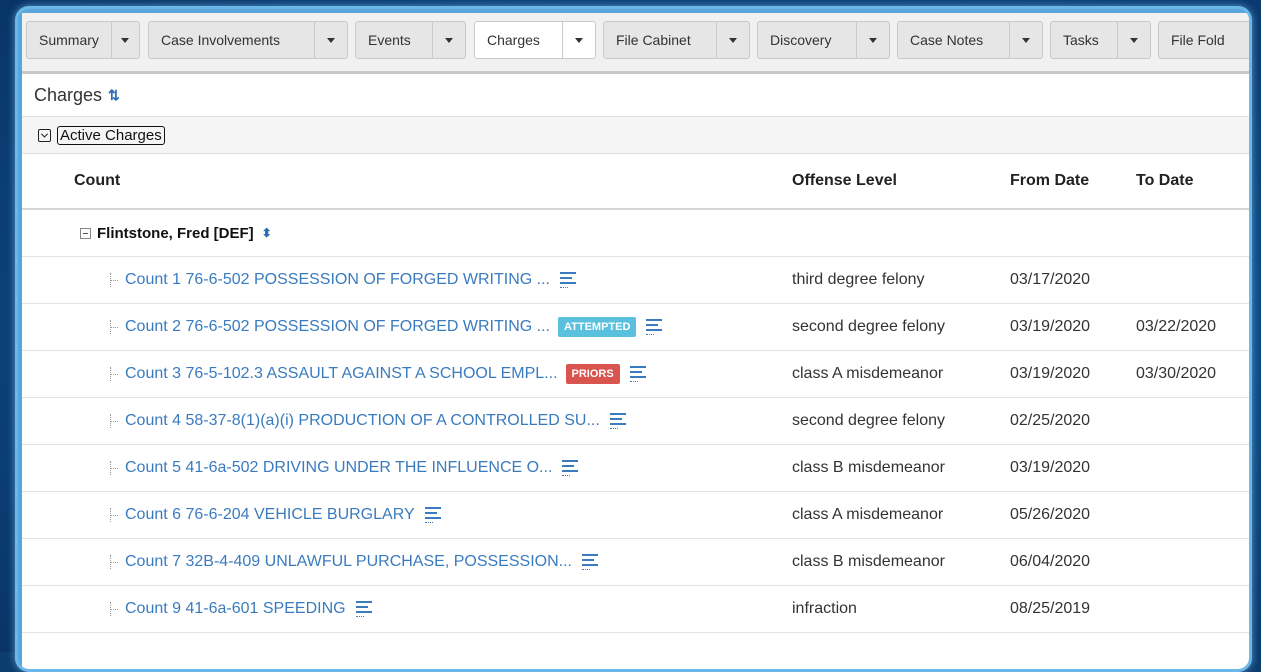 This screenshot has height=672, width=1261. Describe the element at coordinates (221, 40) in the screenshot. I see `tab-label: Case Involvements` at that location.